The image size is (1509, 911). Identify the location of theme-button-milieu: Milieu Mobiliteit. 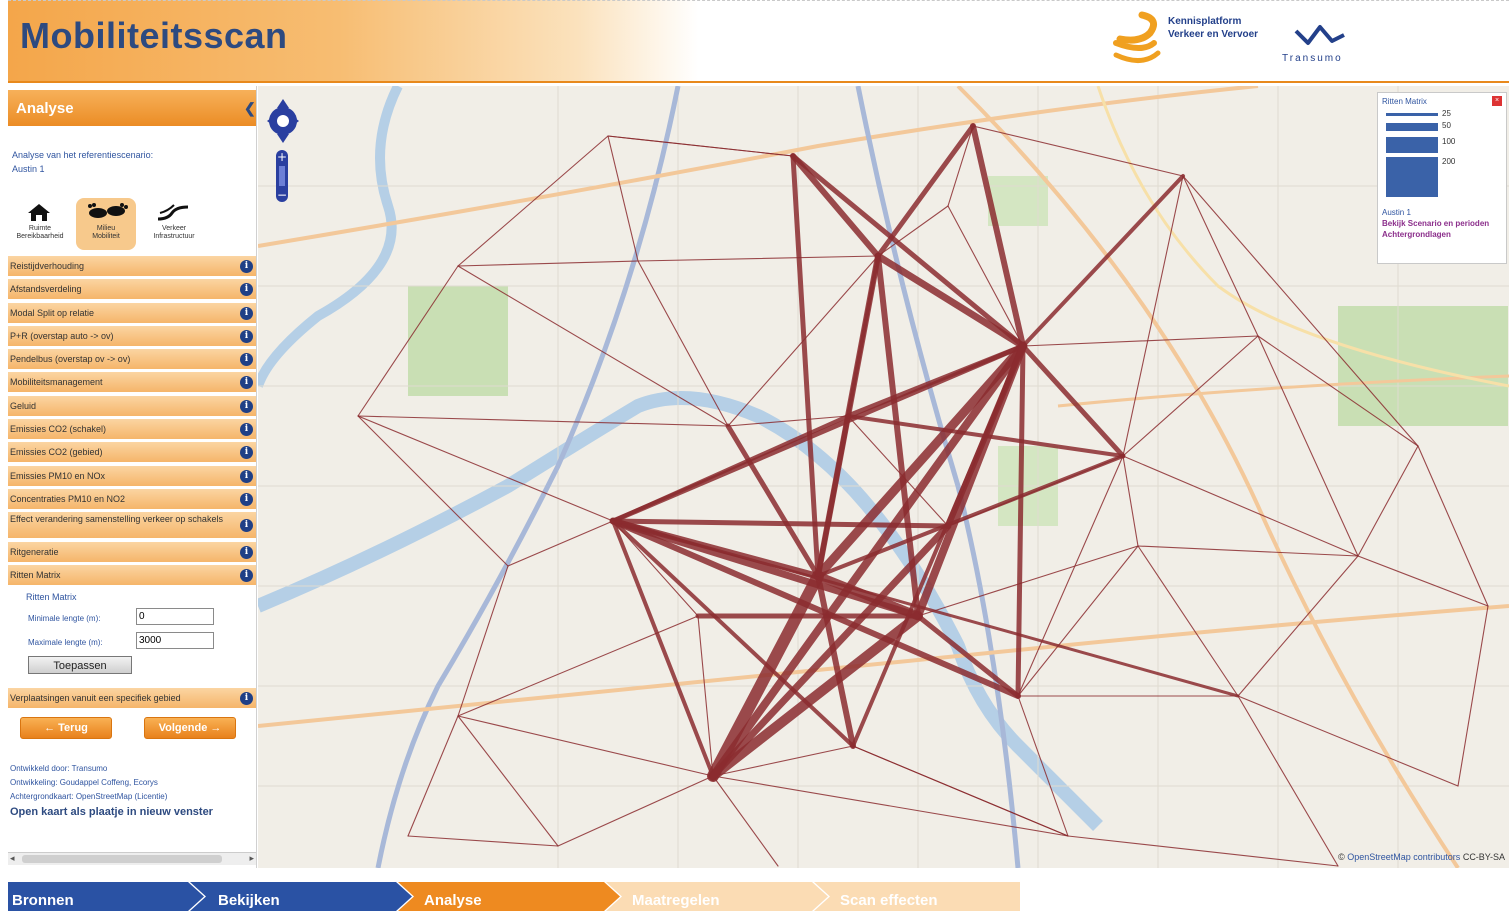
(106, 224).